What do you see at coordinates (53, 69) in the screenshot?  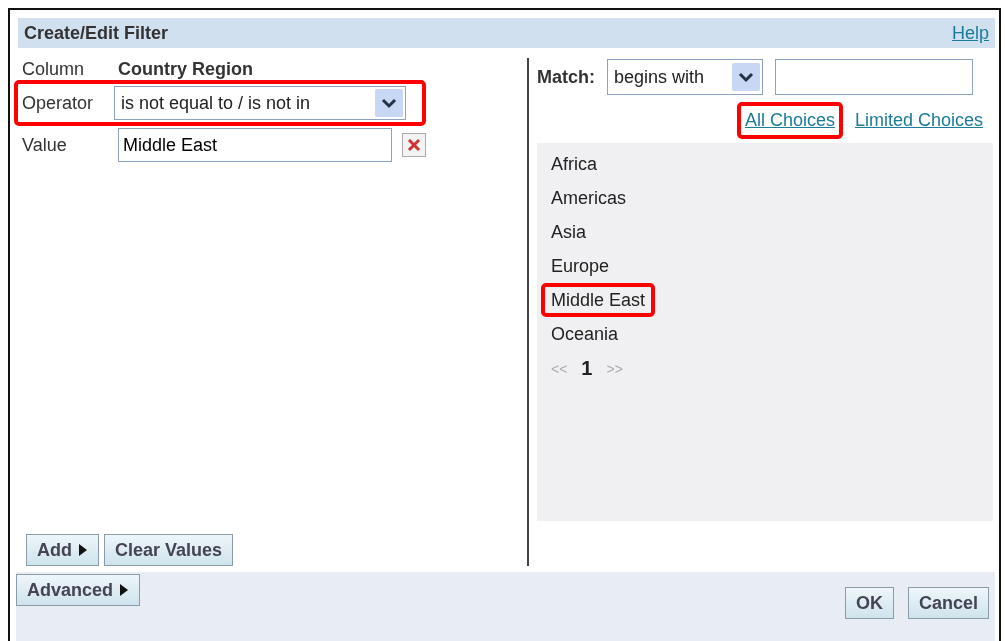 I see `column-label: Column` at bounding box center [53, 69].